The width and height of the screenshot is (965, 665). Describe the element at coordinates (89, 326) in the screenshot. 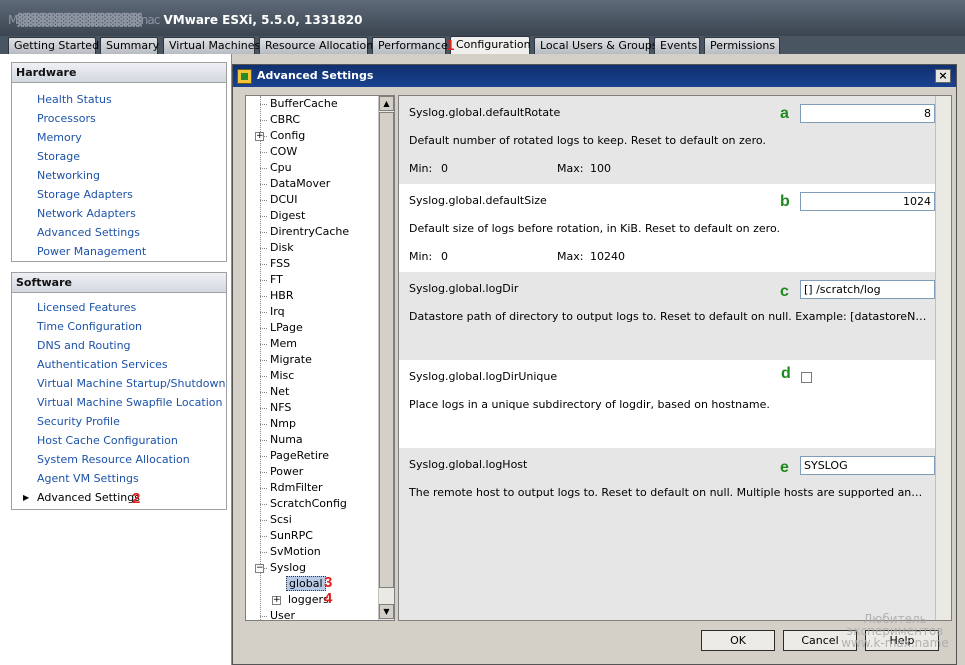

I see `sw-time-configuration-link: Time Configuration` at that location.